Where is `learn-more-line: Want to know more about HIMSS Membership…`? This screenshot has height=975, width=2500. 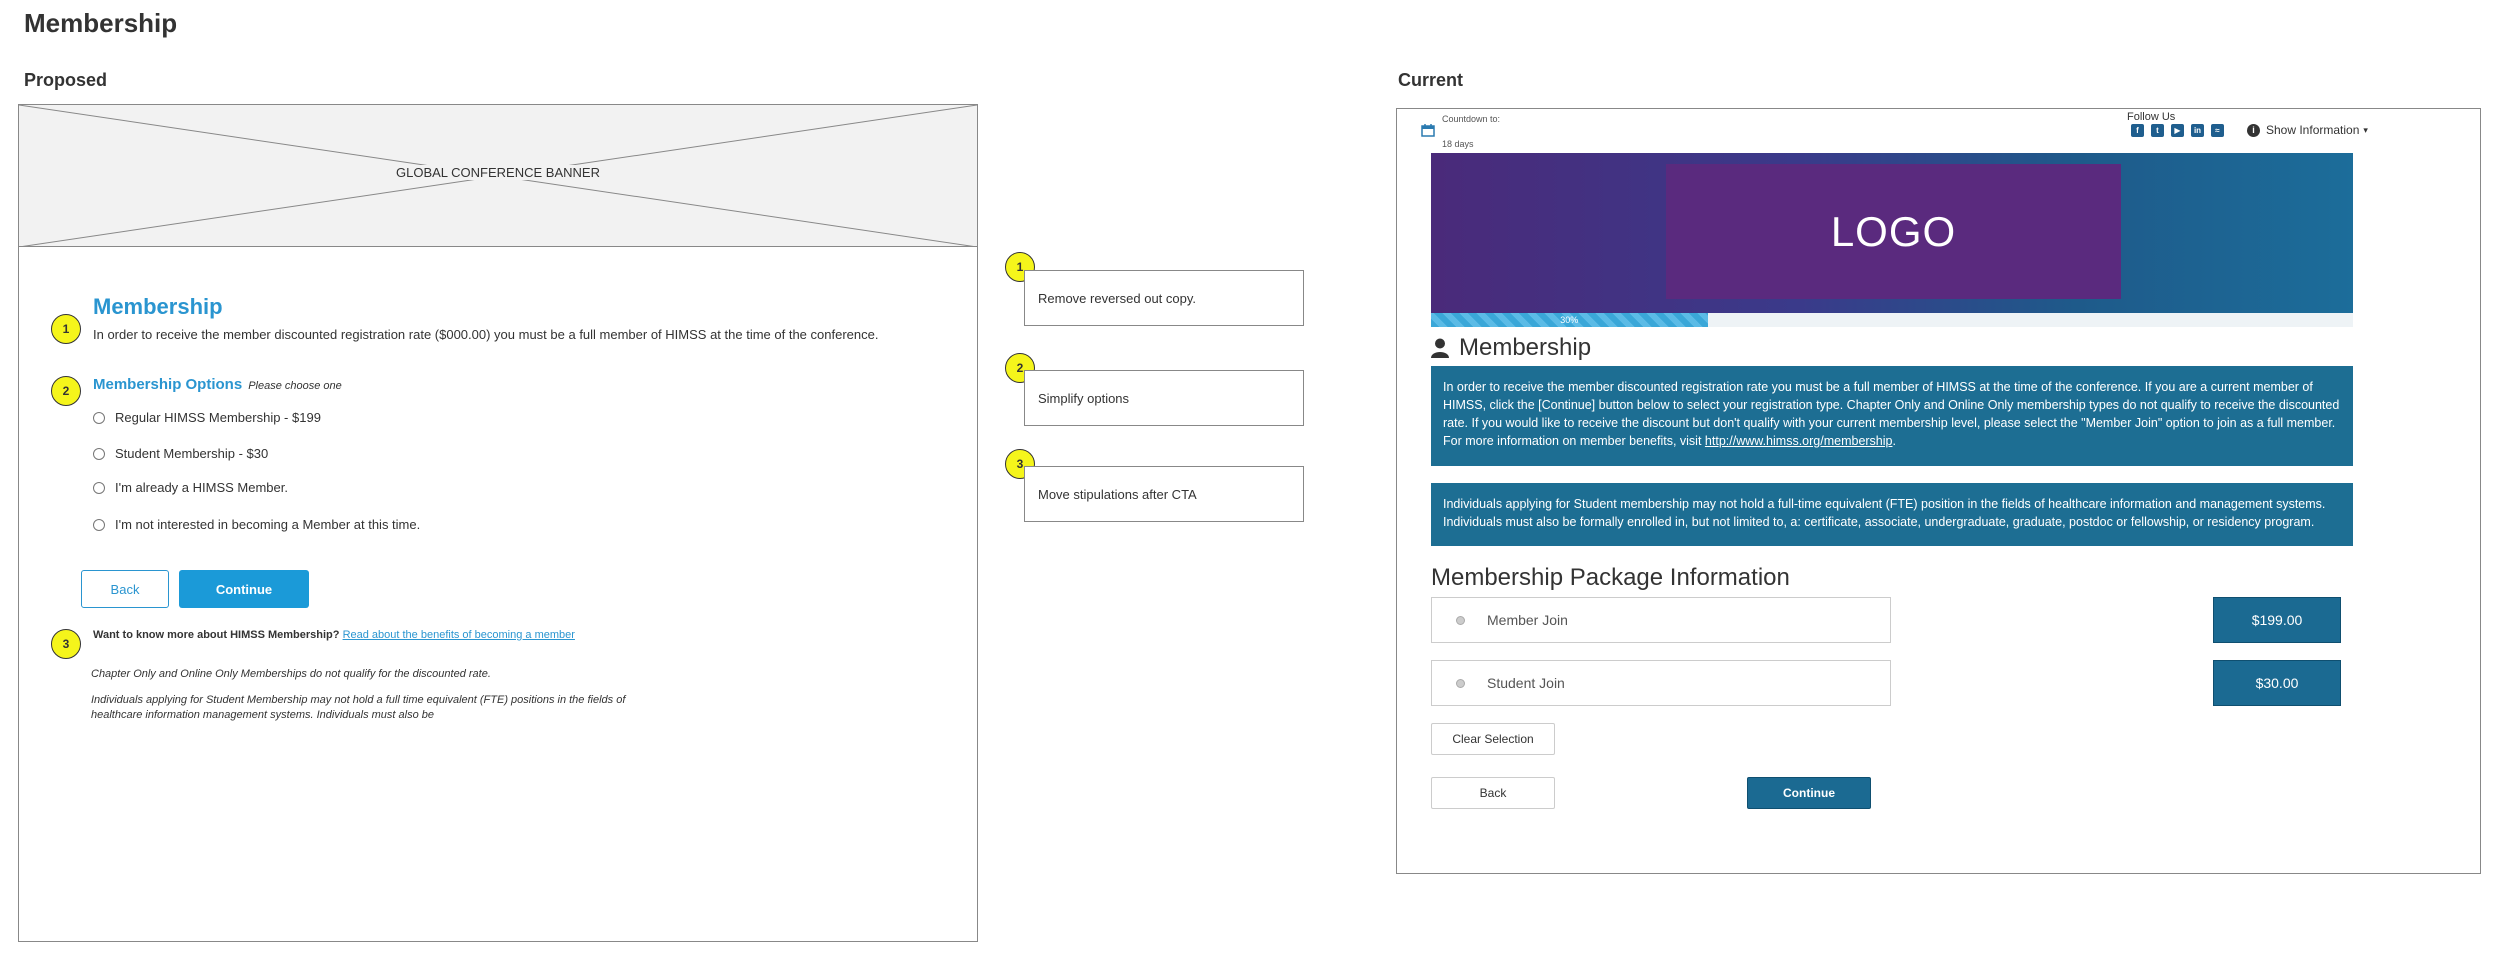 learn-more-line: Want to know more about HIMSS Membership… is located at coordinates (334, 635).